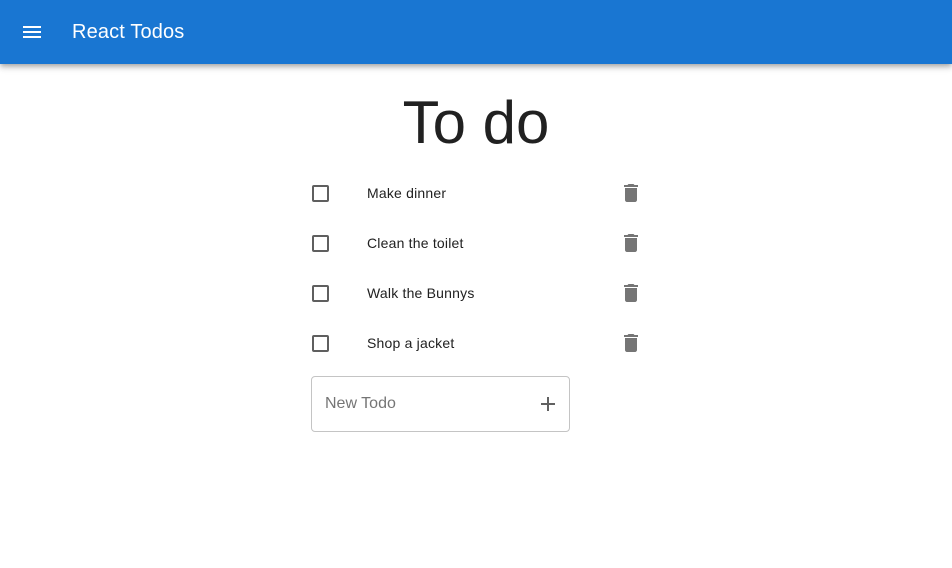  What do you see at coordinates (476, 193) in the screenshot?
I see `todo-item: Make dinner` at bounding box center [476, 193].